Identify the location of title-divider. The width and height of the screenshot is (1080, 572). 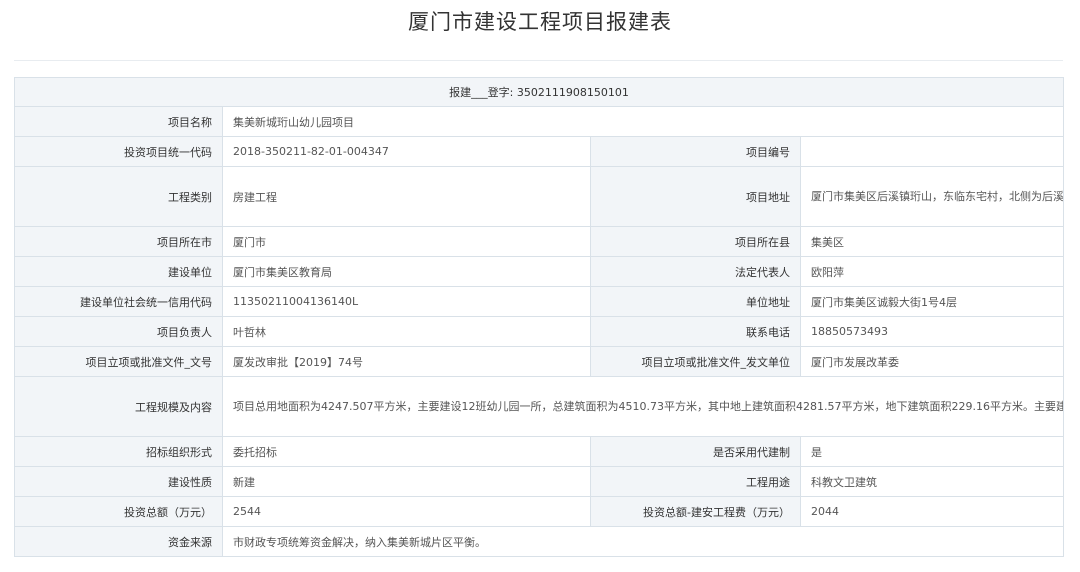
(538, 60).